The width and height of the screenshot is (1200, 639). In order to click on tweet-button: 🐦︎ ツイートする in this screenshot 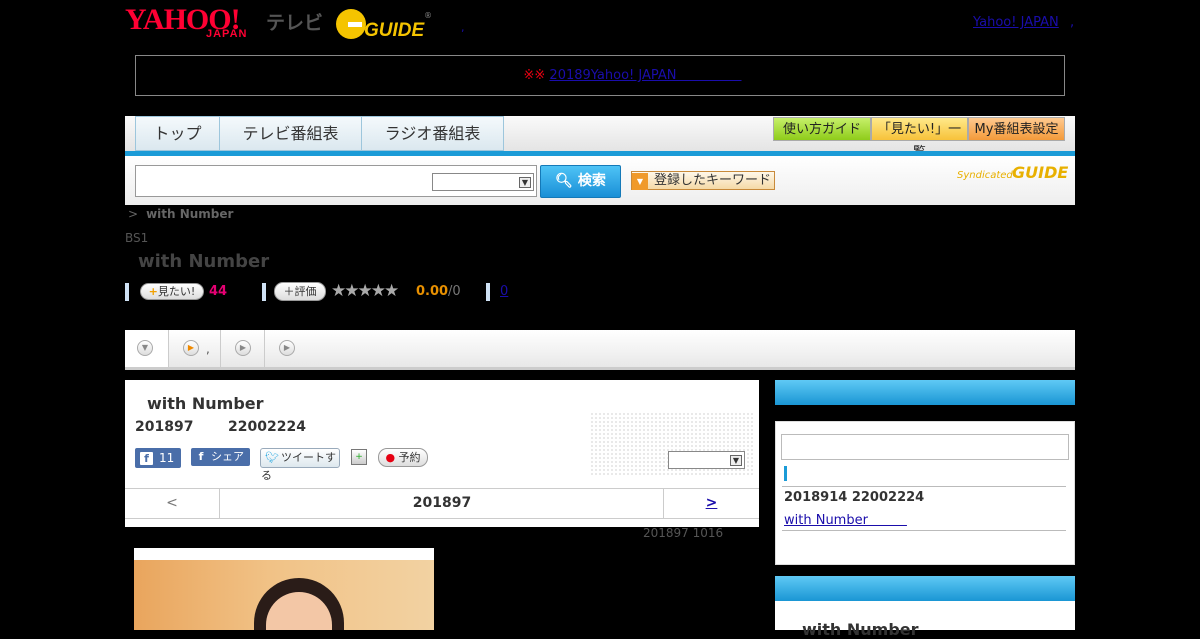, I will do `click(300, 465)`.